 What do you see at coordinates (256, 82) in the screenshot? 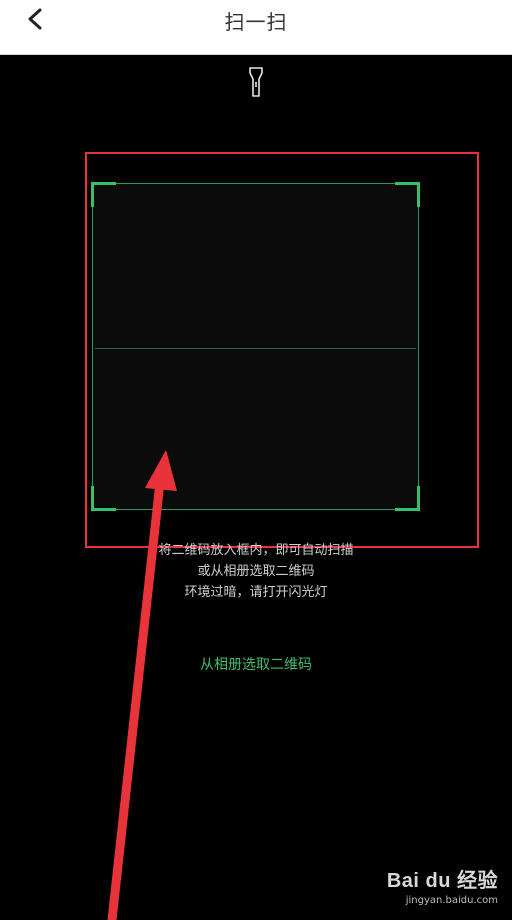
I see `flashlight-icon` at bounding box center [256, 82].